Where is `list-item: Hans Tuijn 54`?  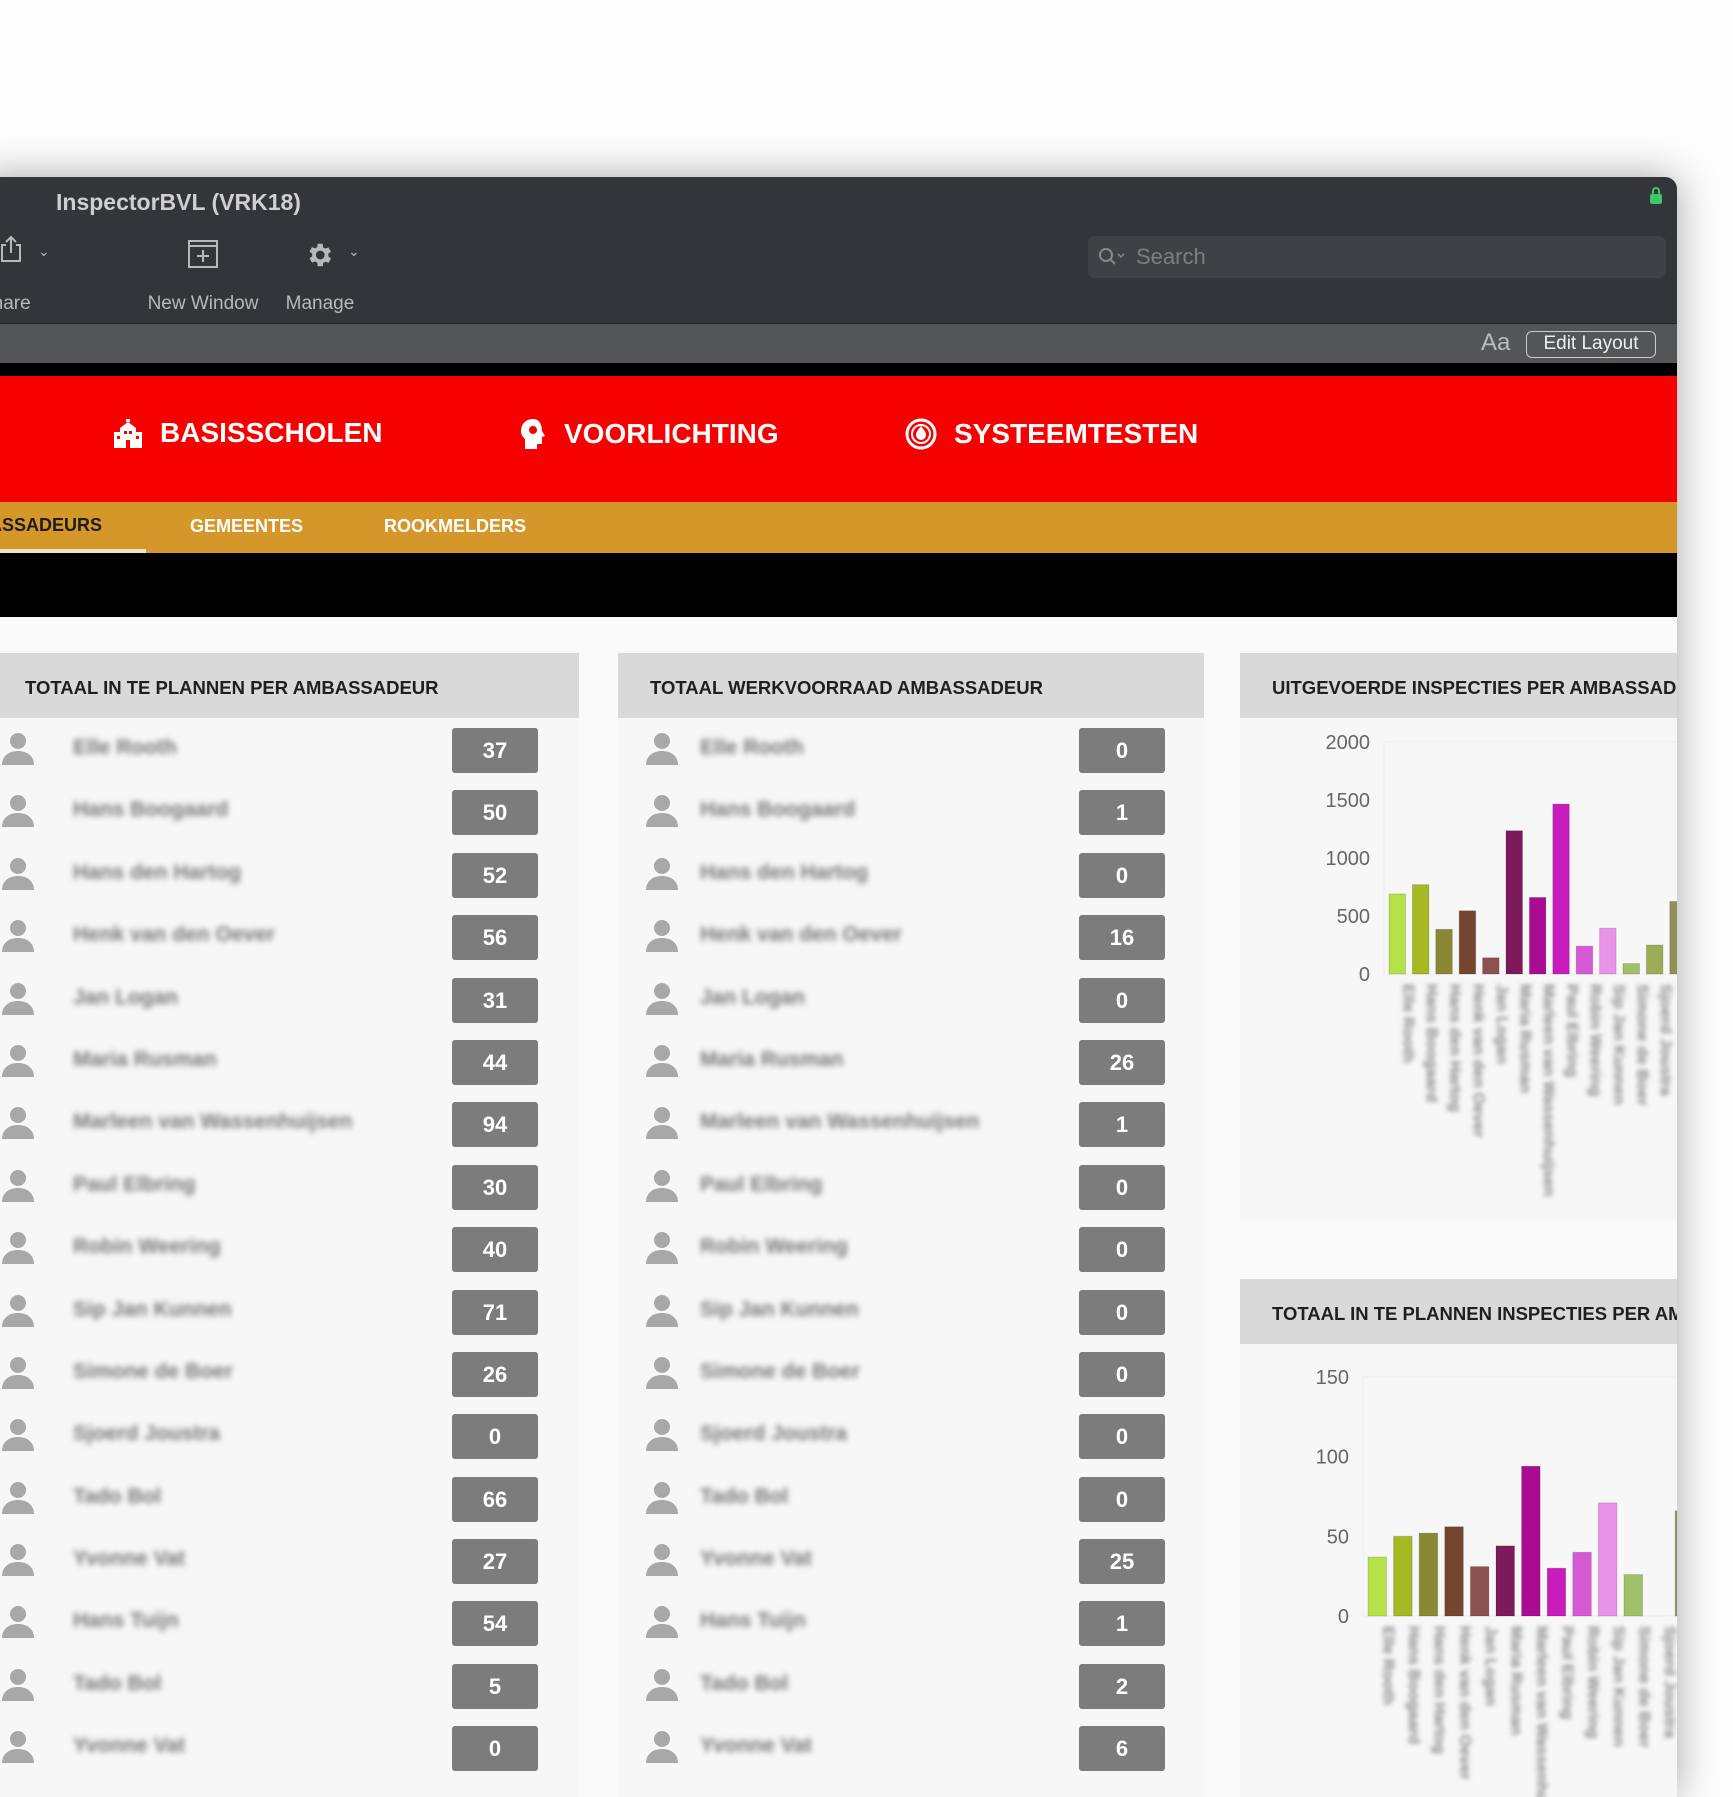
list-item: Hans Tuijn 54 is located at coordinates (289, 1622).